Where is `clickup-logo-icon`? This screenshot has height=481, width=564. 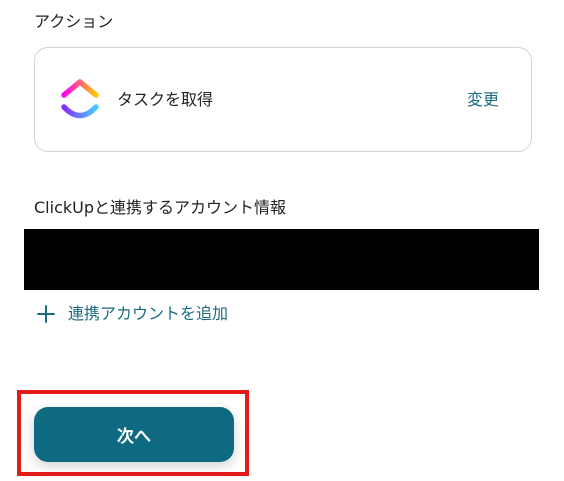
clickup-logo-icon is located at coordinates (80, 99).